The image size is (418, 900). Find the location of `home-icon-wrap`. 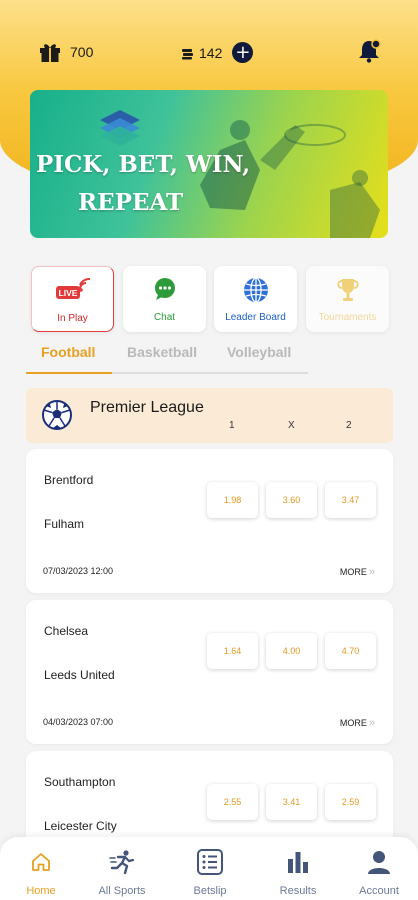

home-icon-wrap is located at coordinates (41, 862).